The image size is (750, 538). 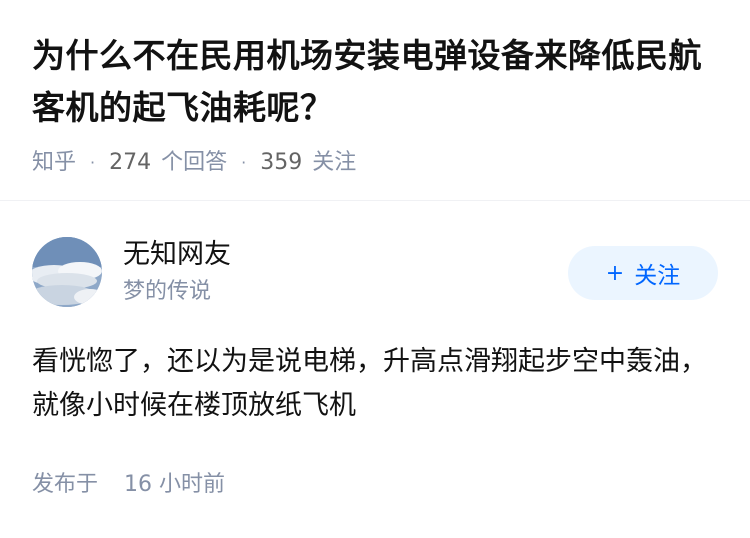 I want to click on question-meta: 知乎 · 274 个回答 · 359 关注, so click(x=382, y=163).